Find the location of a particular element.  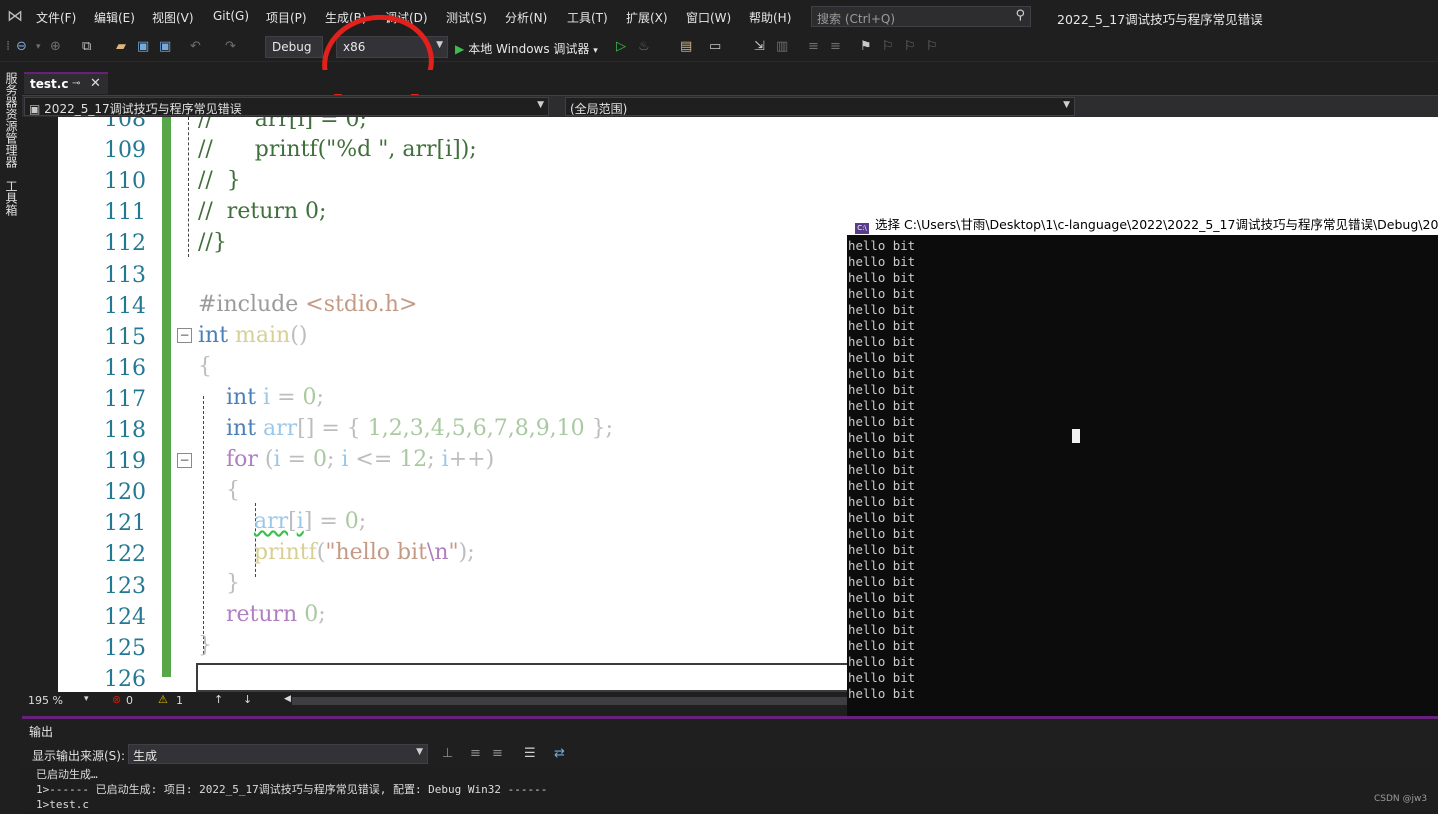

zoom-level: 195 % is located at coordinates (45, 700).